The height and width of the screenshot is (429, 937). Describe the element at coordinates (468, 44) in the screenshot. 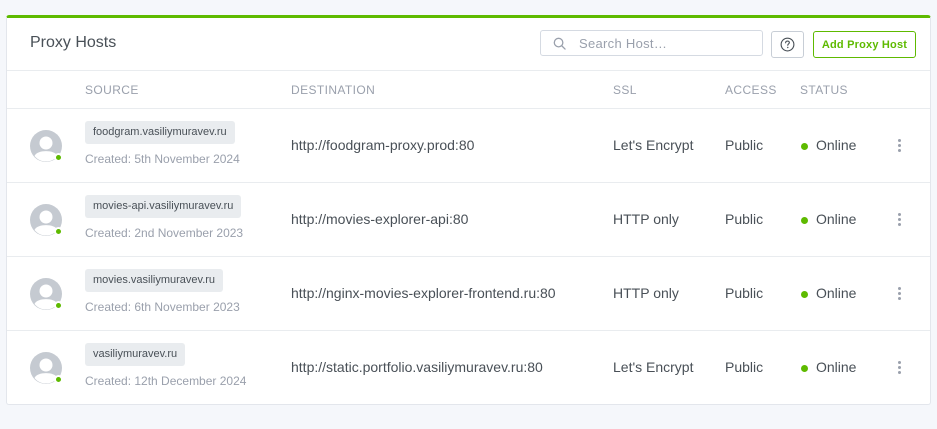

I see `card-header: Proxy Hosts Add Proxy Host` at that location.